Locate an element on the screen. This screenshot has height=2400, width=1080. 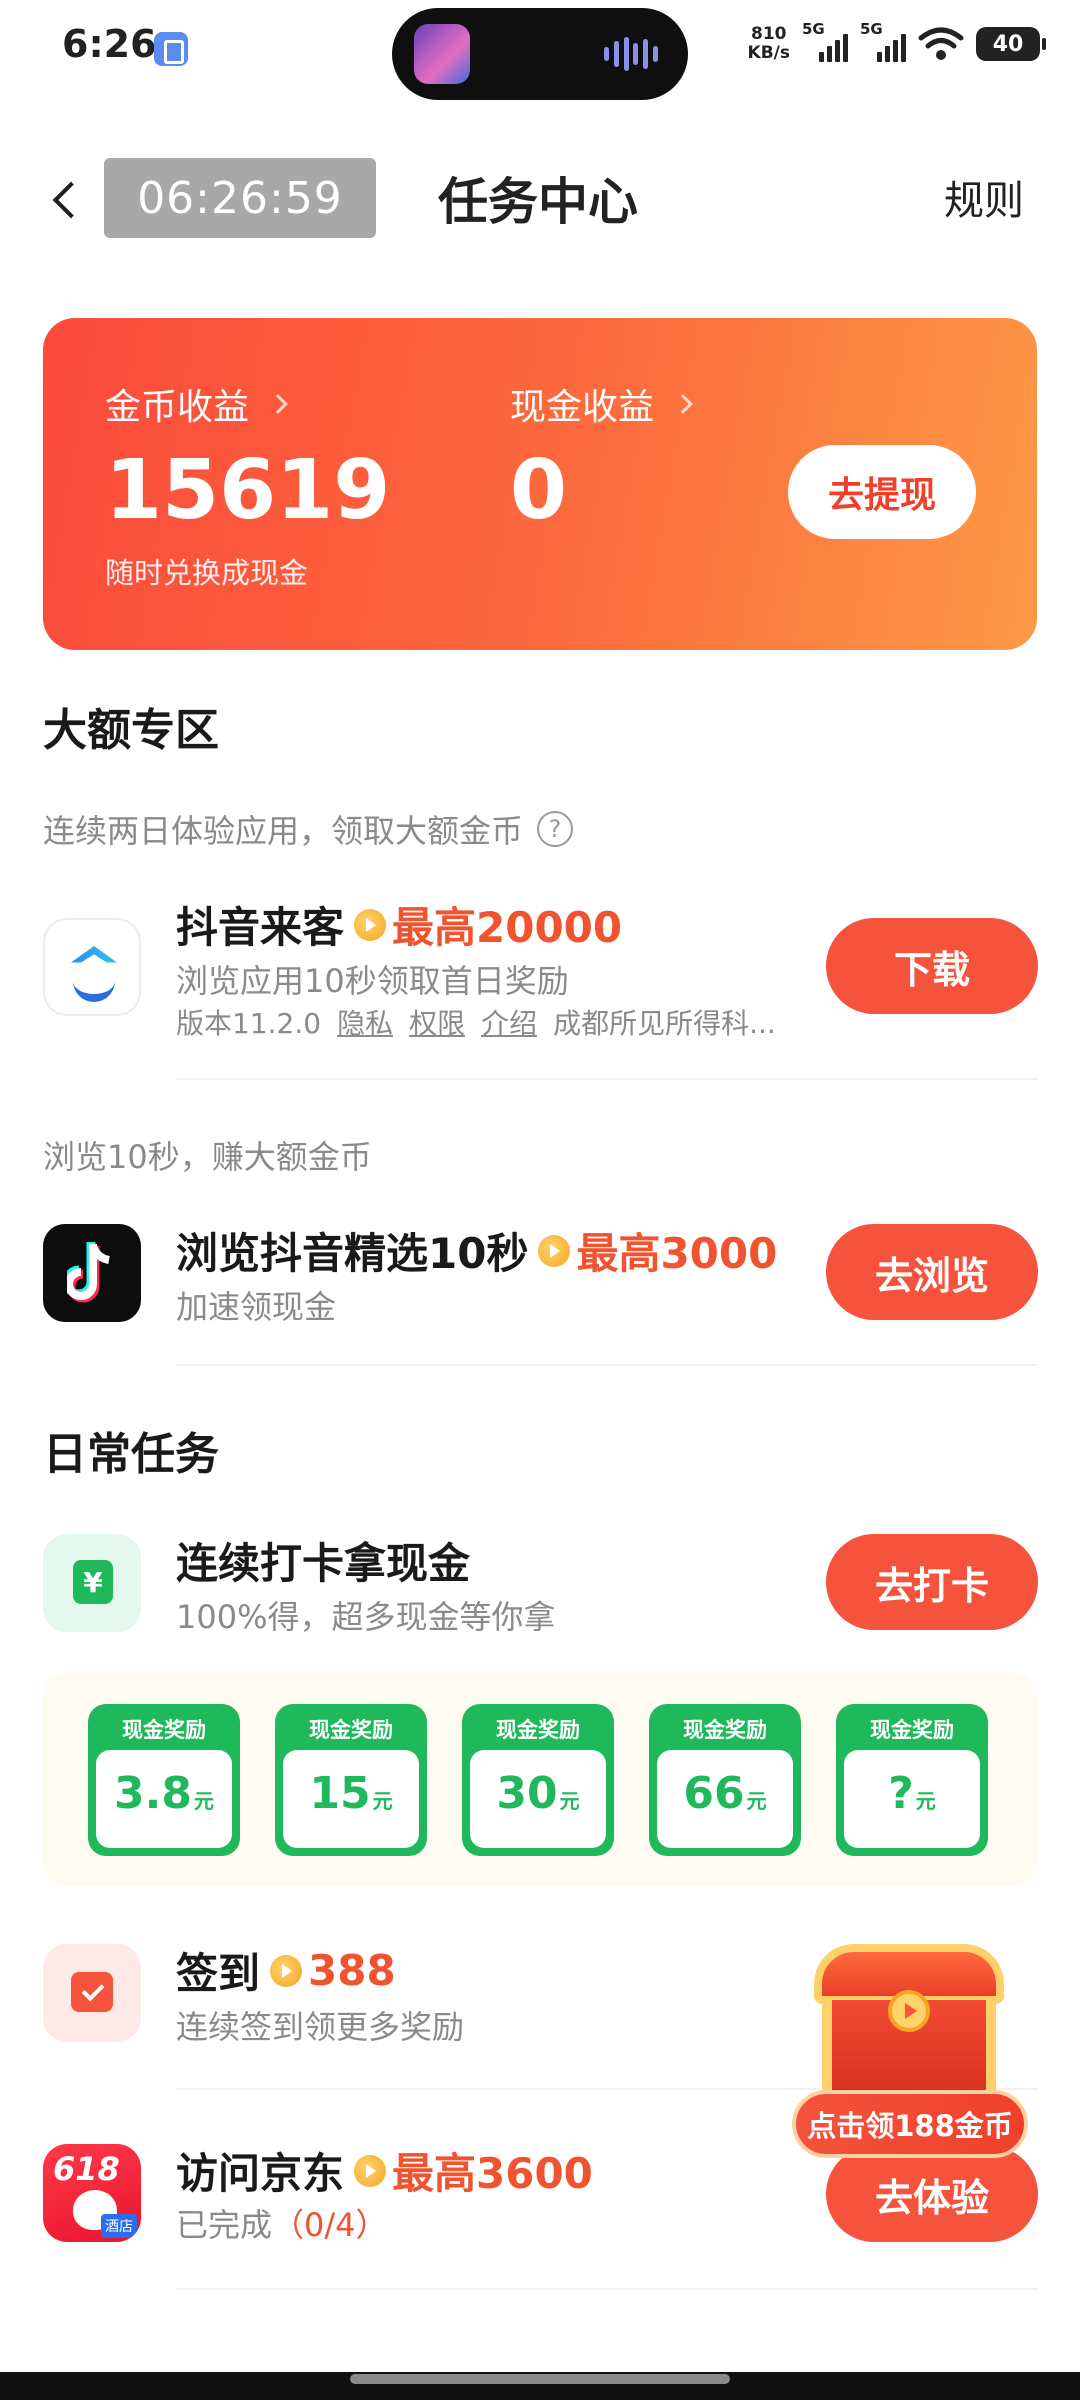
jd-app-icon: 618 酒店 is located at coordinates (92, 2193).